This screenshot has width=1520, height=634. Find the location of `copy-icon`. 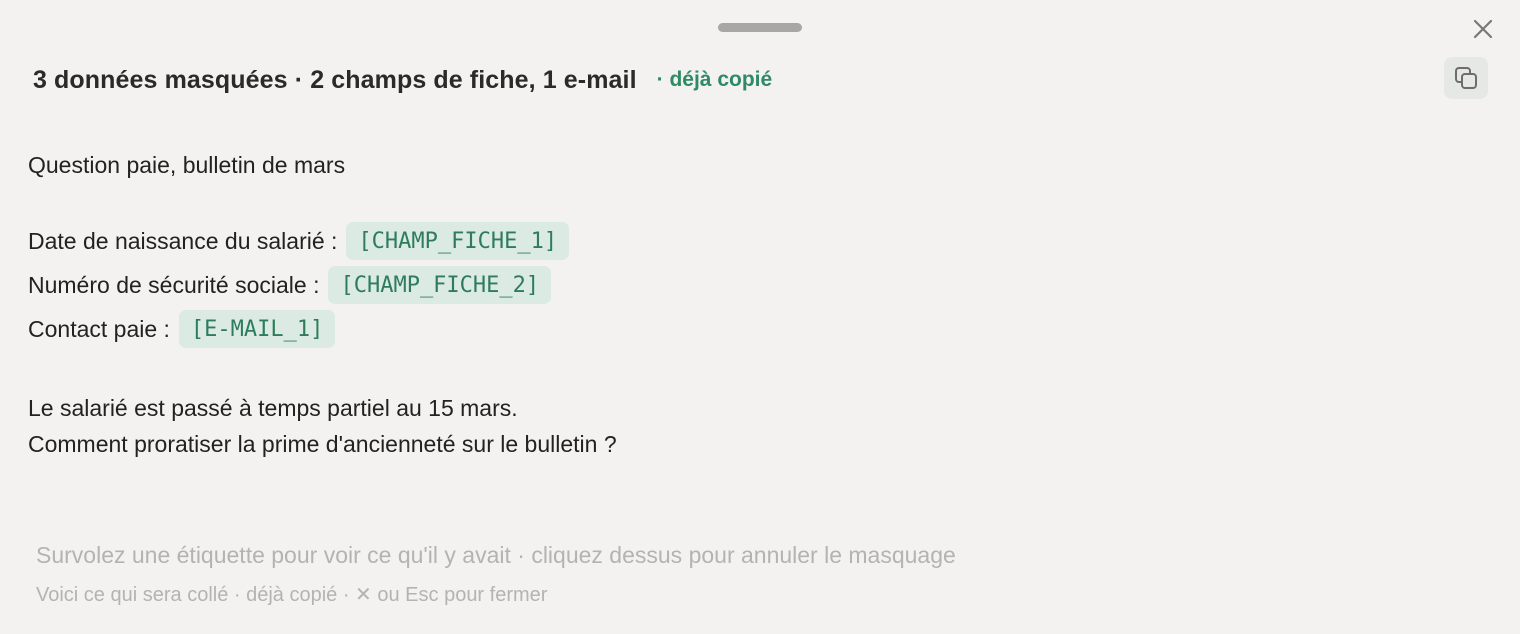

copy-icon is located at coordinates (1466, 78).